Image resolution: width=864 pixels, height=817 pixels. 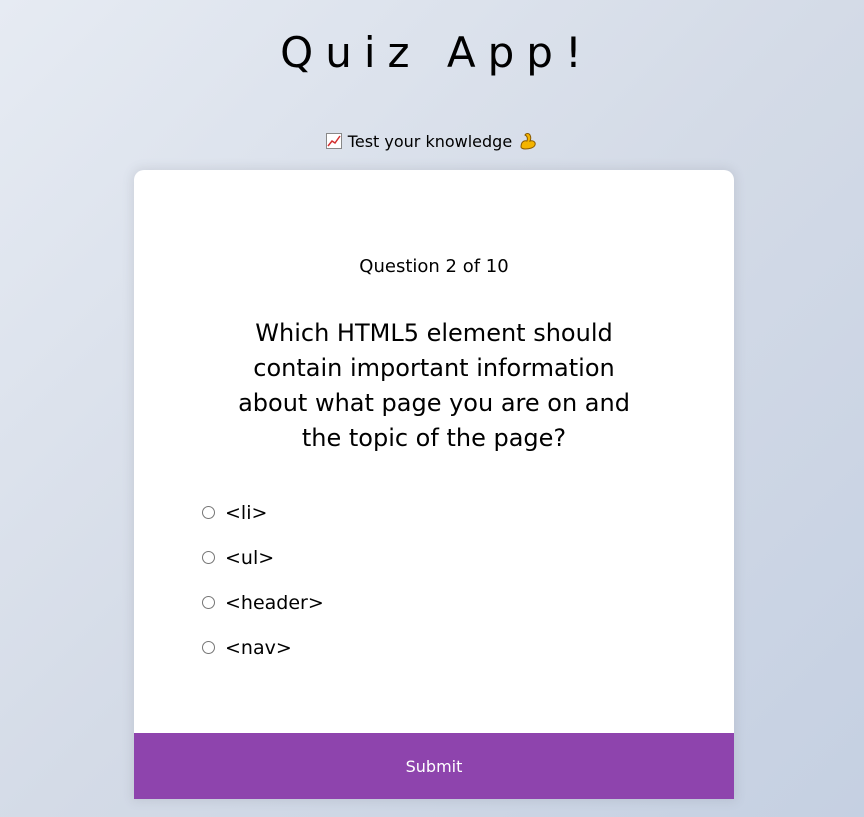 I want to click on question-counter: Question 2 of 10, so click(x=434, y=266).